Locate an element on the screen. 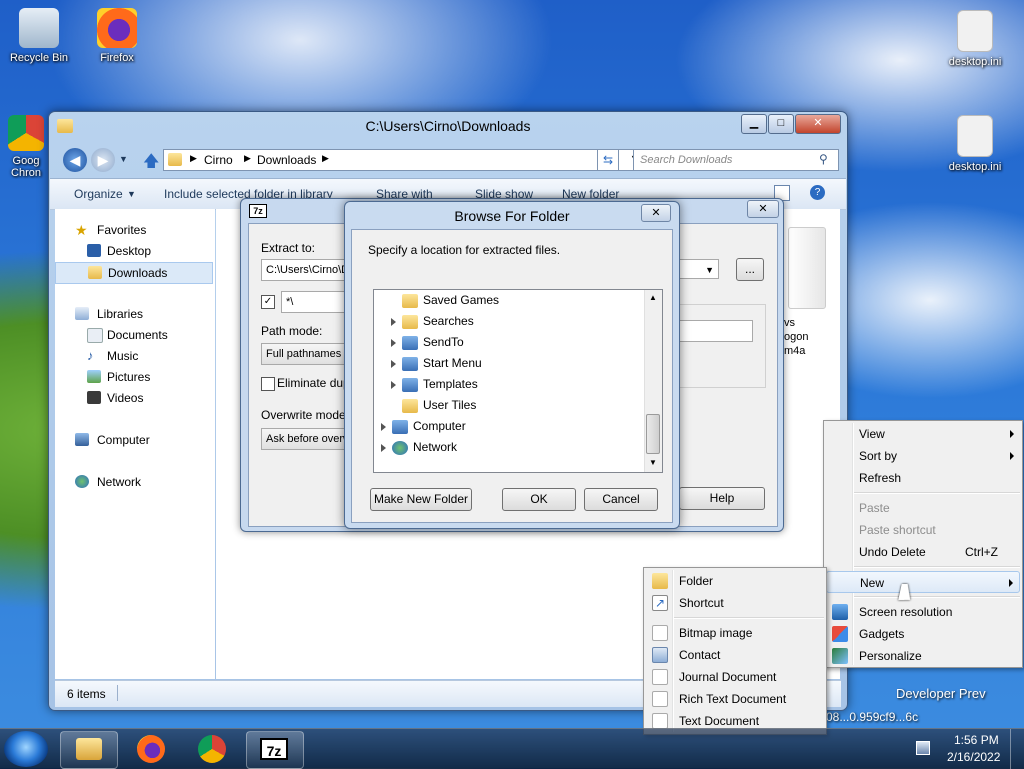  clock-date: 2/16/2022 is located at coordinates (973, 757).